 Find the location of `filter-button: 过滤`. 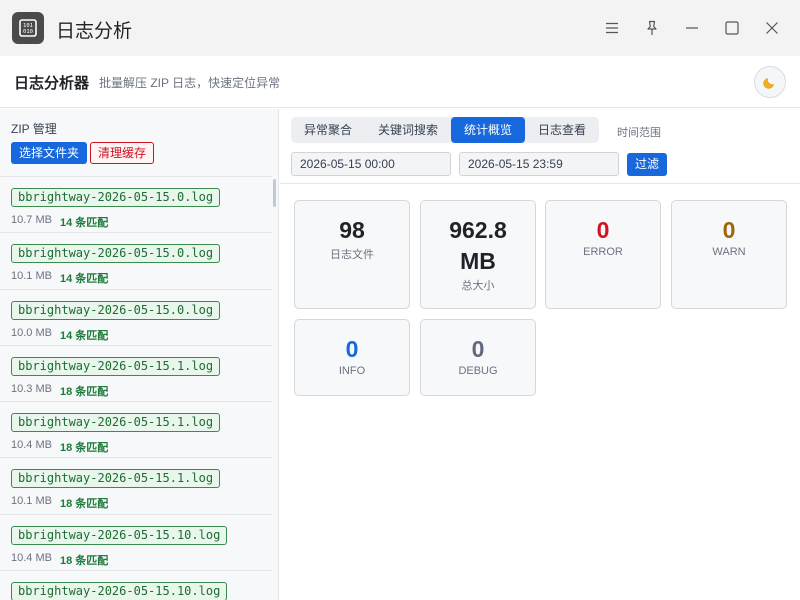

filter-button: 过滤 is located at coordinates (647, 164).